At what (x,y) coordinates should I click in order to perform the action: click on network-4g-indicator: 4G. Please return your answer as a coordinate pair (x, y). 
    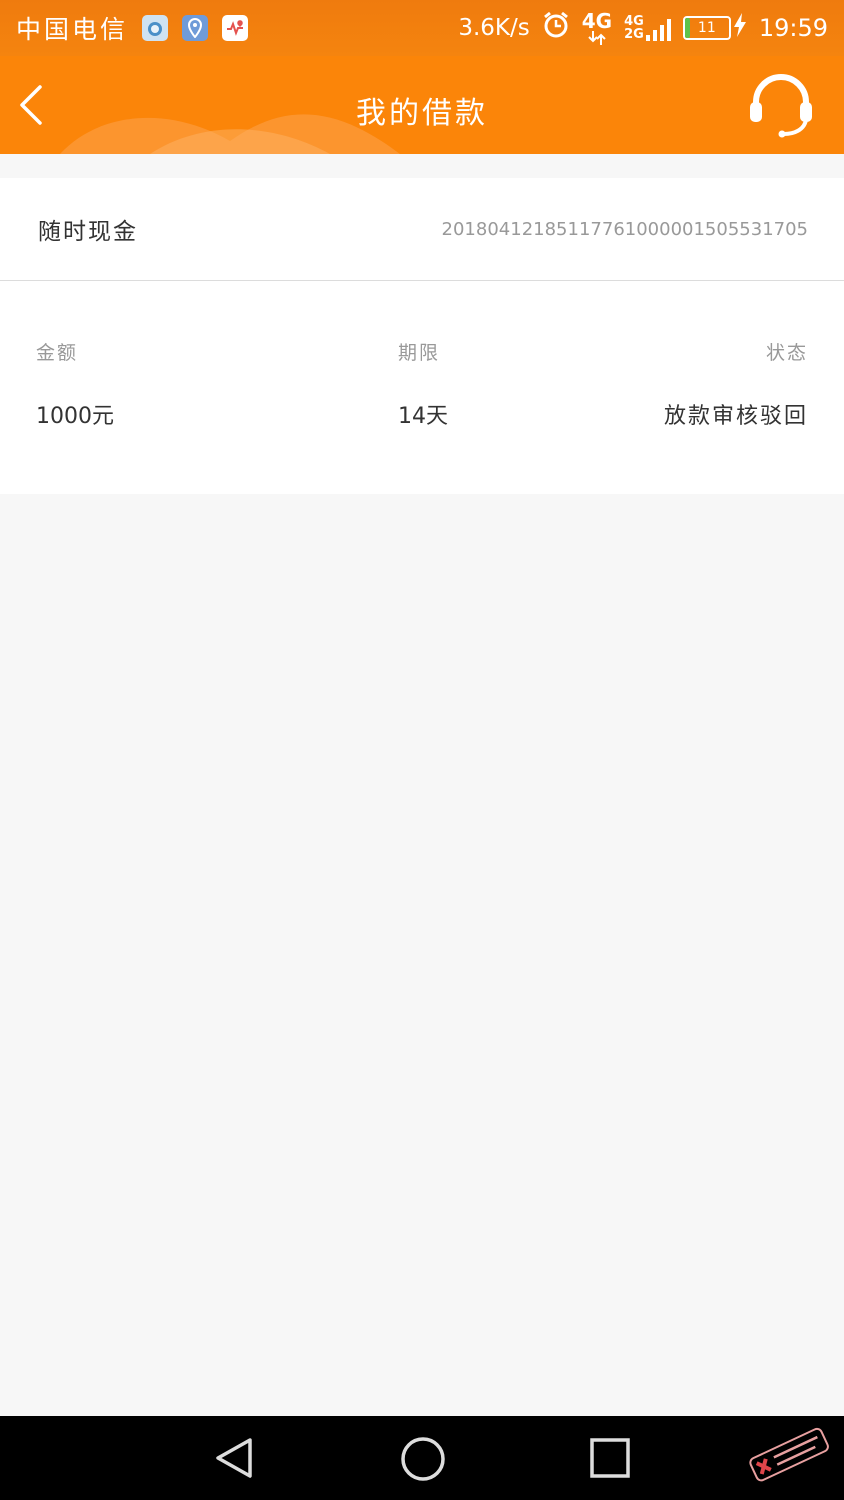
    Looking at the image, I should click on (597, 28).